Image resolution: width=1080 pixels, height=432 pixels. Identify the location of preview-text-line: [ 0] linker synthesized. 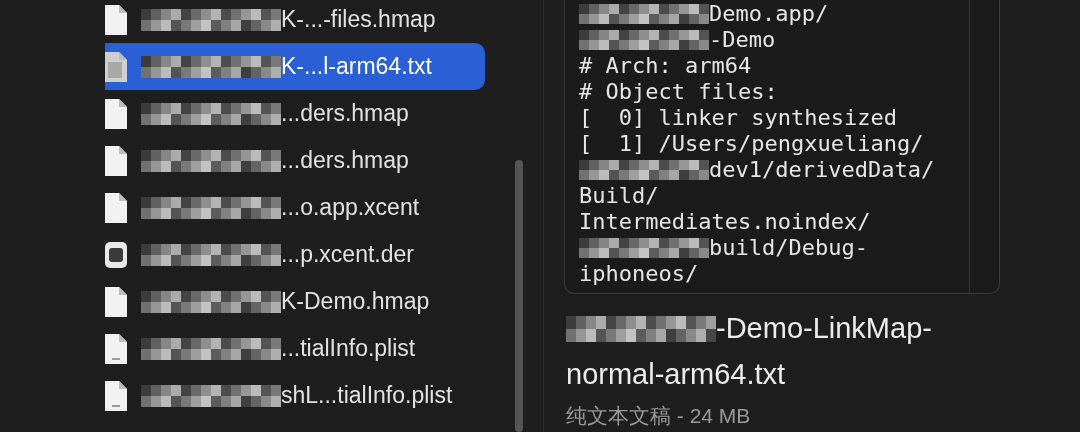
(738, 118).